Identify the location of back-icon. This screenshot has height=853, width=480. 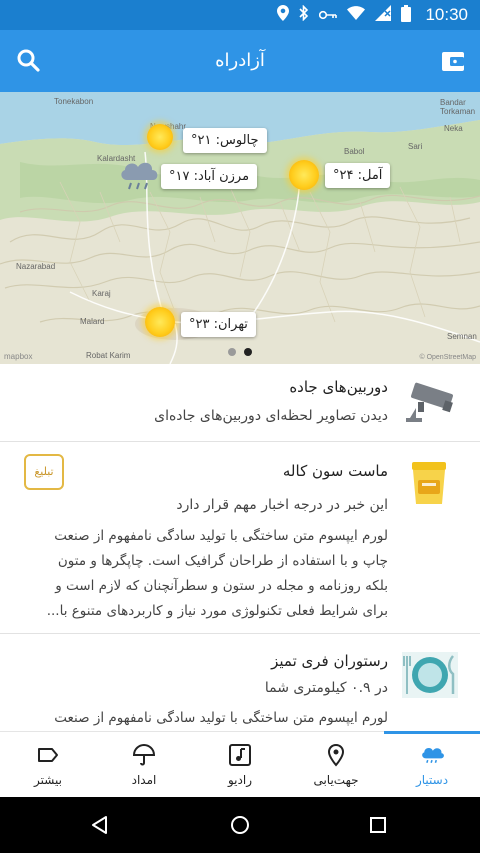
(100, 825).